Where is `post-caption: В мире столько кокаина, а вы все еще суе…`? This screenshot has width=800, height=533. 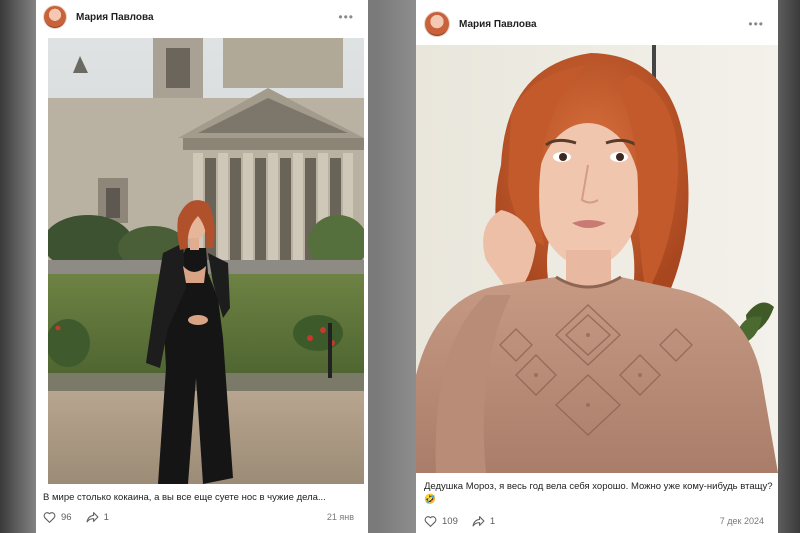
post-caption: В мире столько кокаина, а вы все еще суе… is located at coordinates (184, 497).